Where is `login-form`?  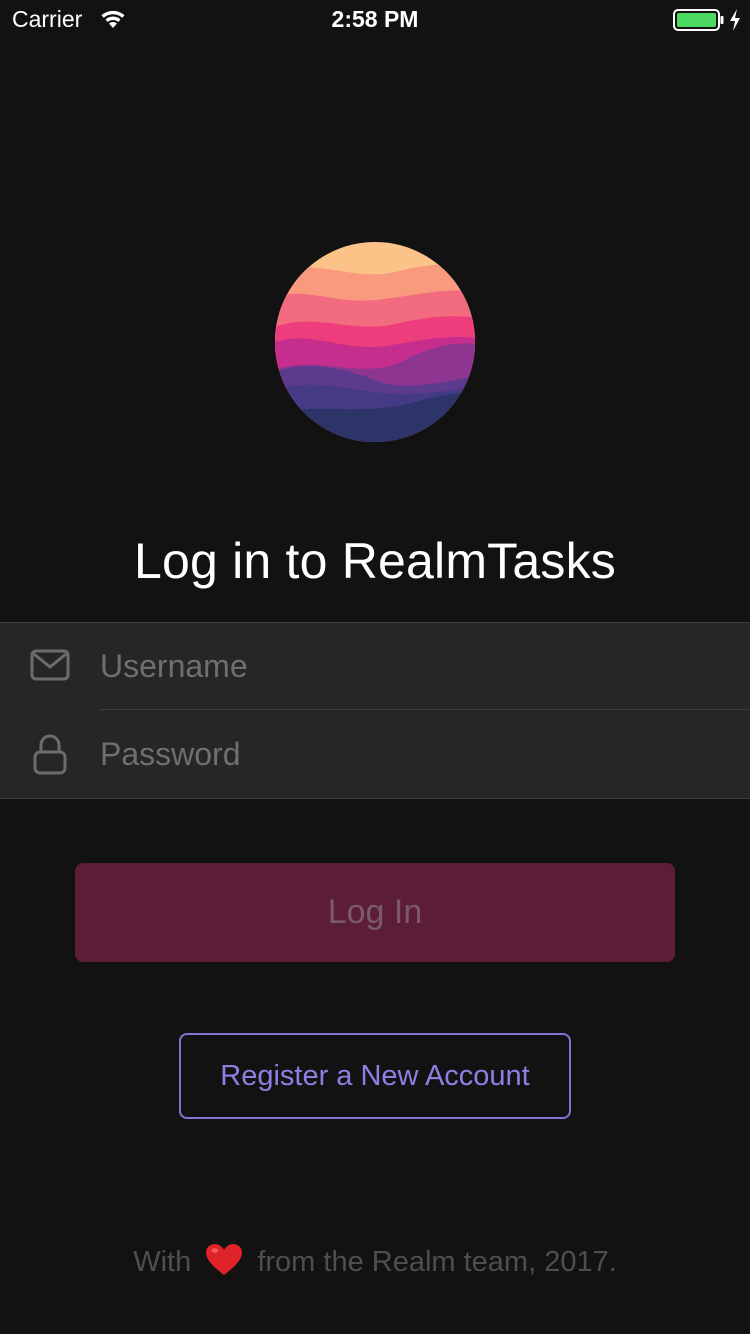 login-form is located at coordinates (375, 710).